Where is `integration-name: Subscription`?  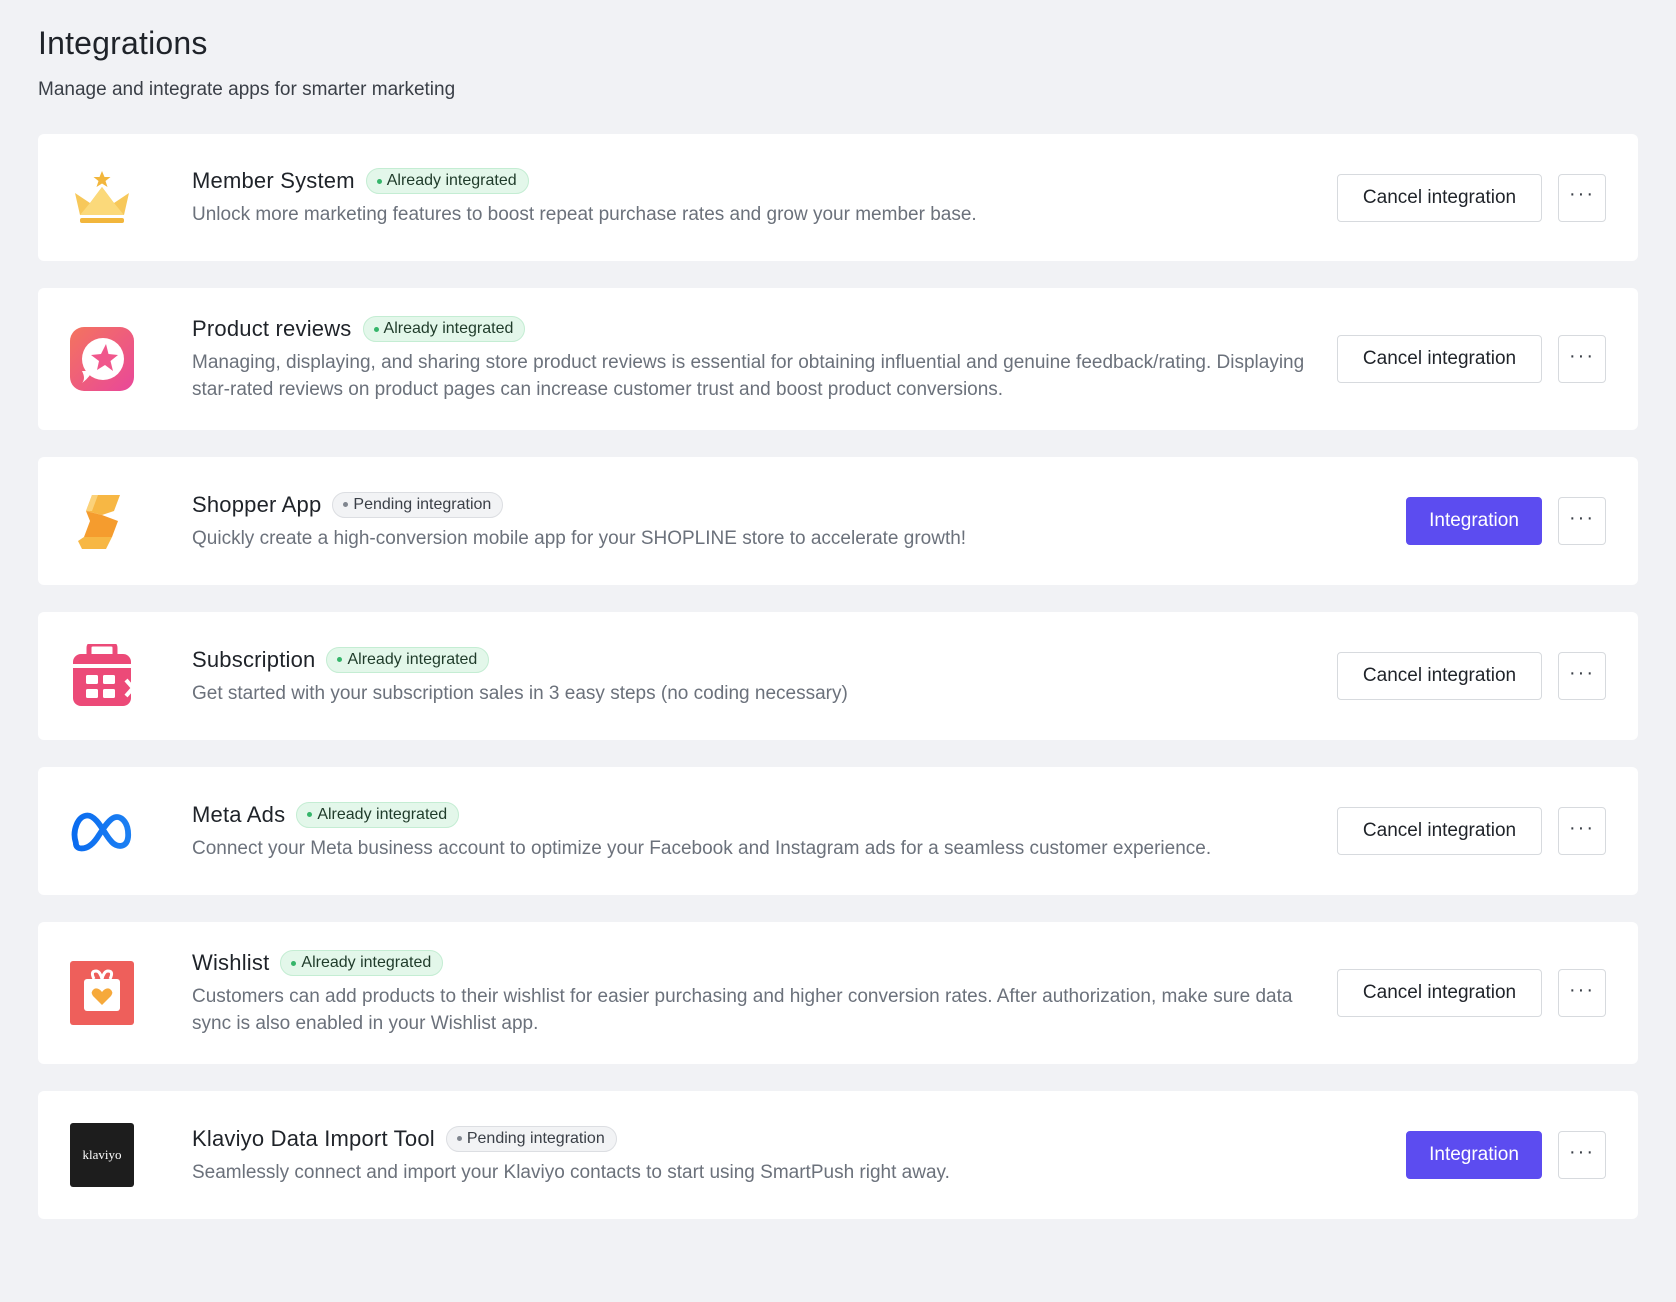 integration-name: Subscription is located at coordinates (254, 659).